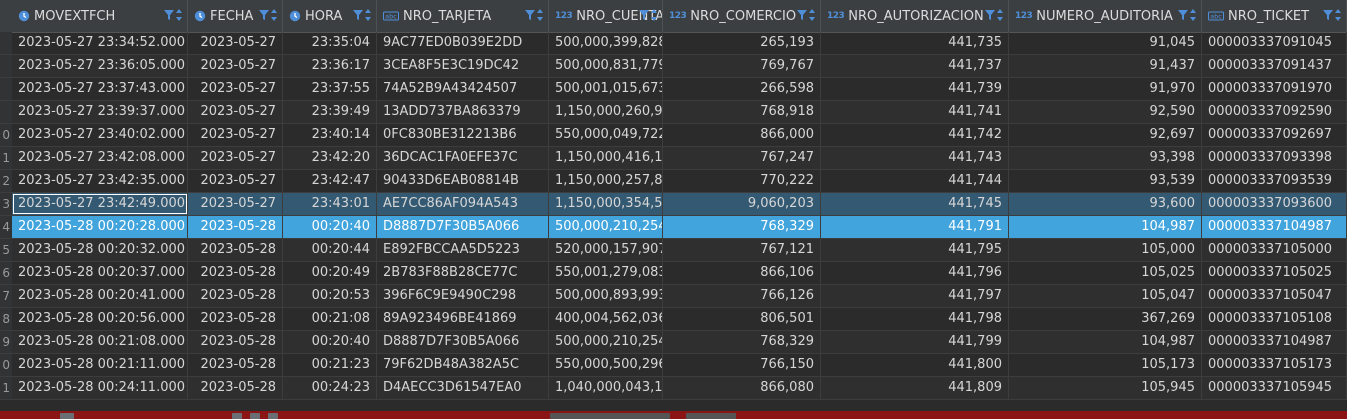 This screenshot has height=419, width=1347. I want to click on table-cell: 23:43:01, so click(330, 204).